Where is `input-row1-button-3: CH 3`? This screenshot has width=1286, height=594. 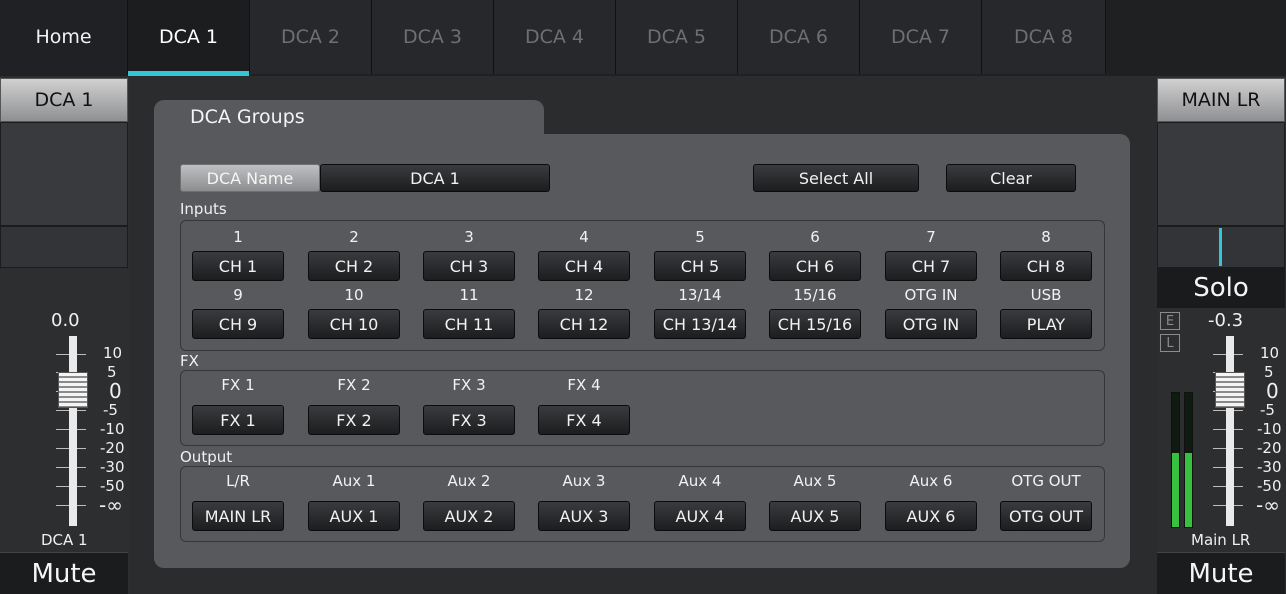 input-row1-button-3: CH 3 is located at coordinates (469, 266).